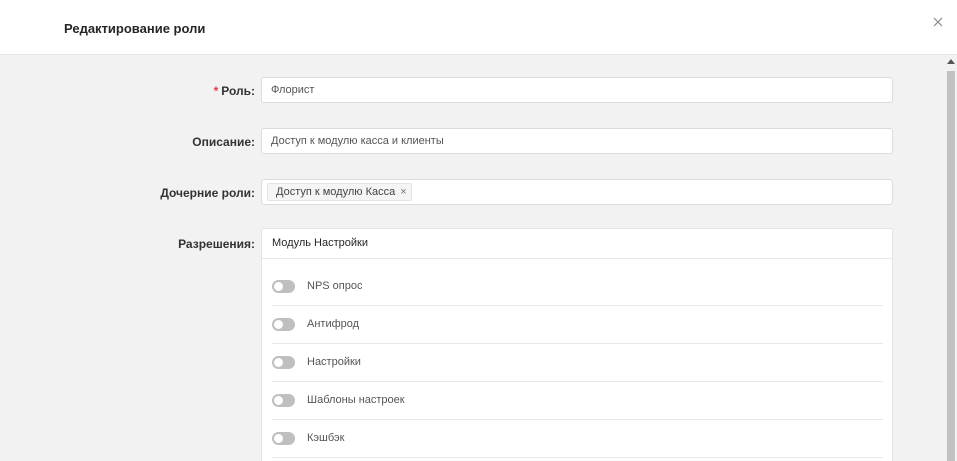 The height and width of the screenshot is (461, 957). I want to click on close-icon, so click(938, 22).